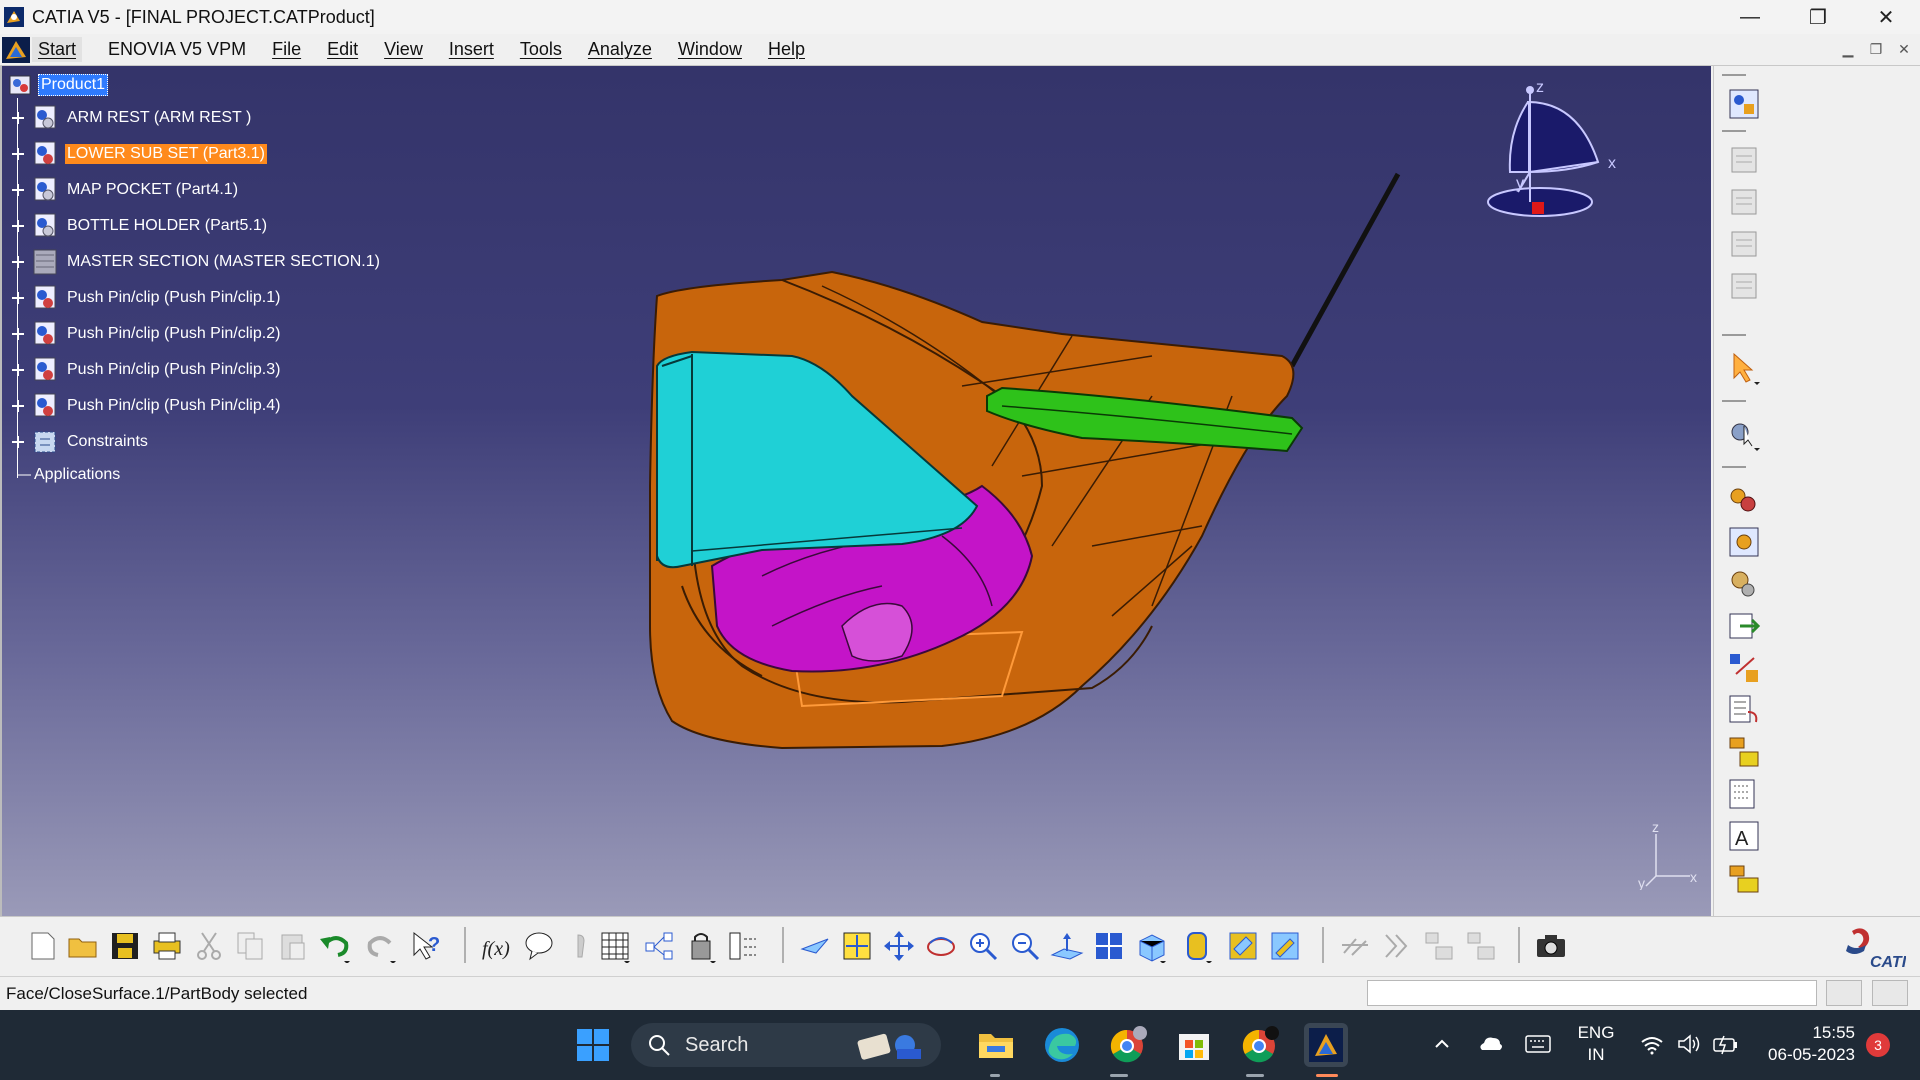 The width and height of the screenshot is (1920, 1080). I want to click on keyboard-icon, so click(1538, 1044).